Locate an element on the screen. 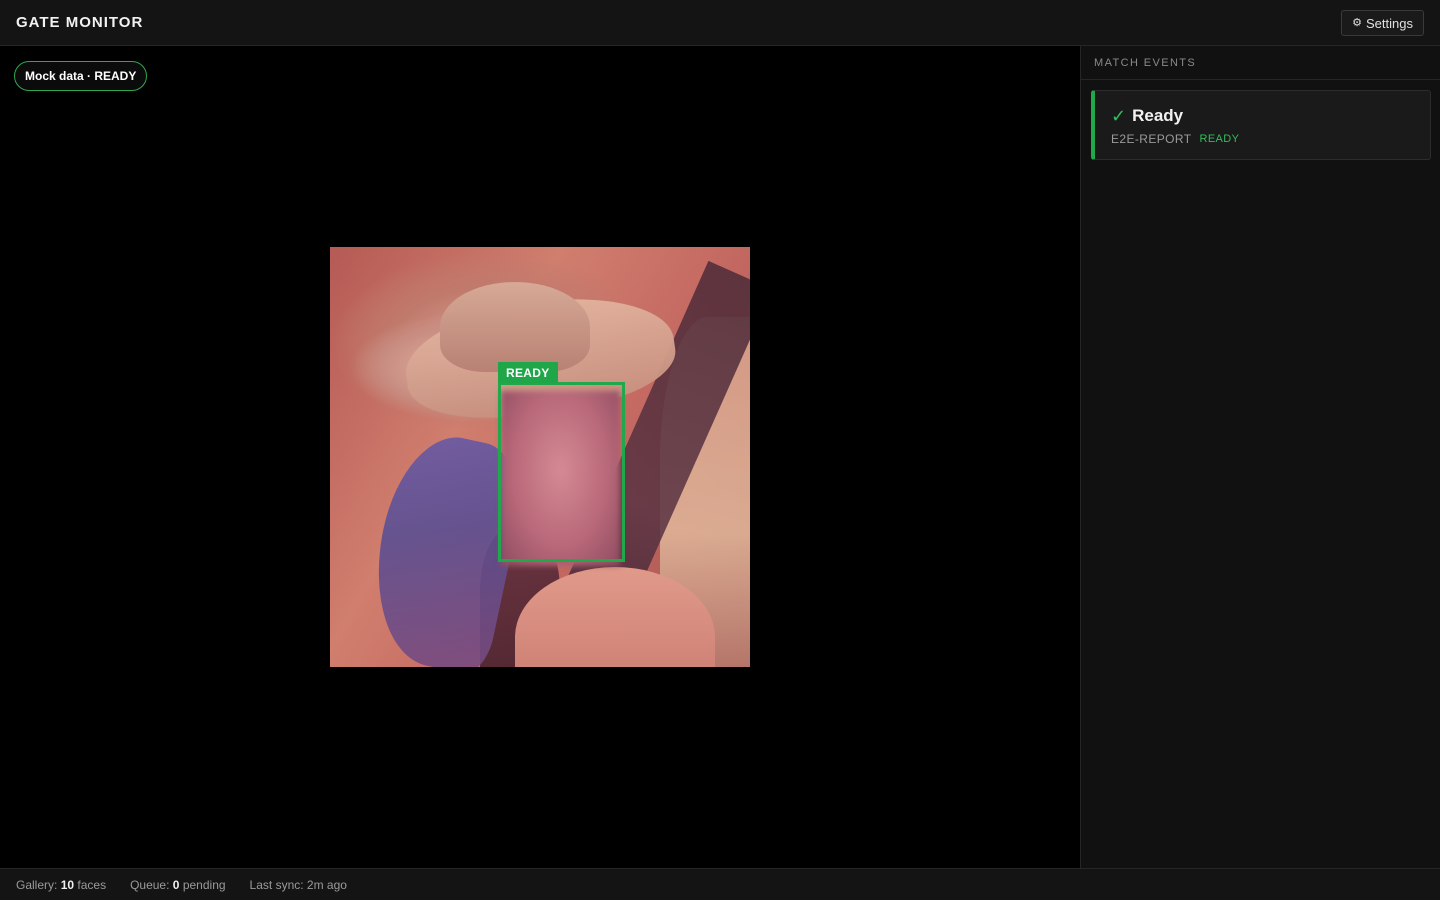  last-sync: Last sync: 2m ago is located at coordinates (298, 884).